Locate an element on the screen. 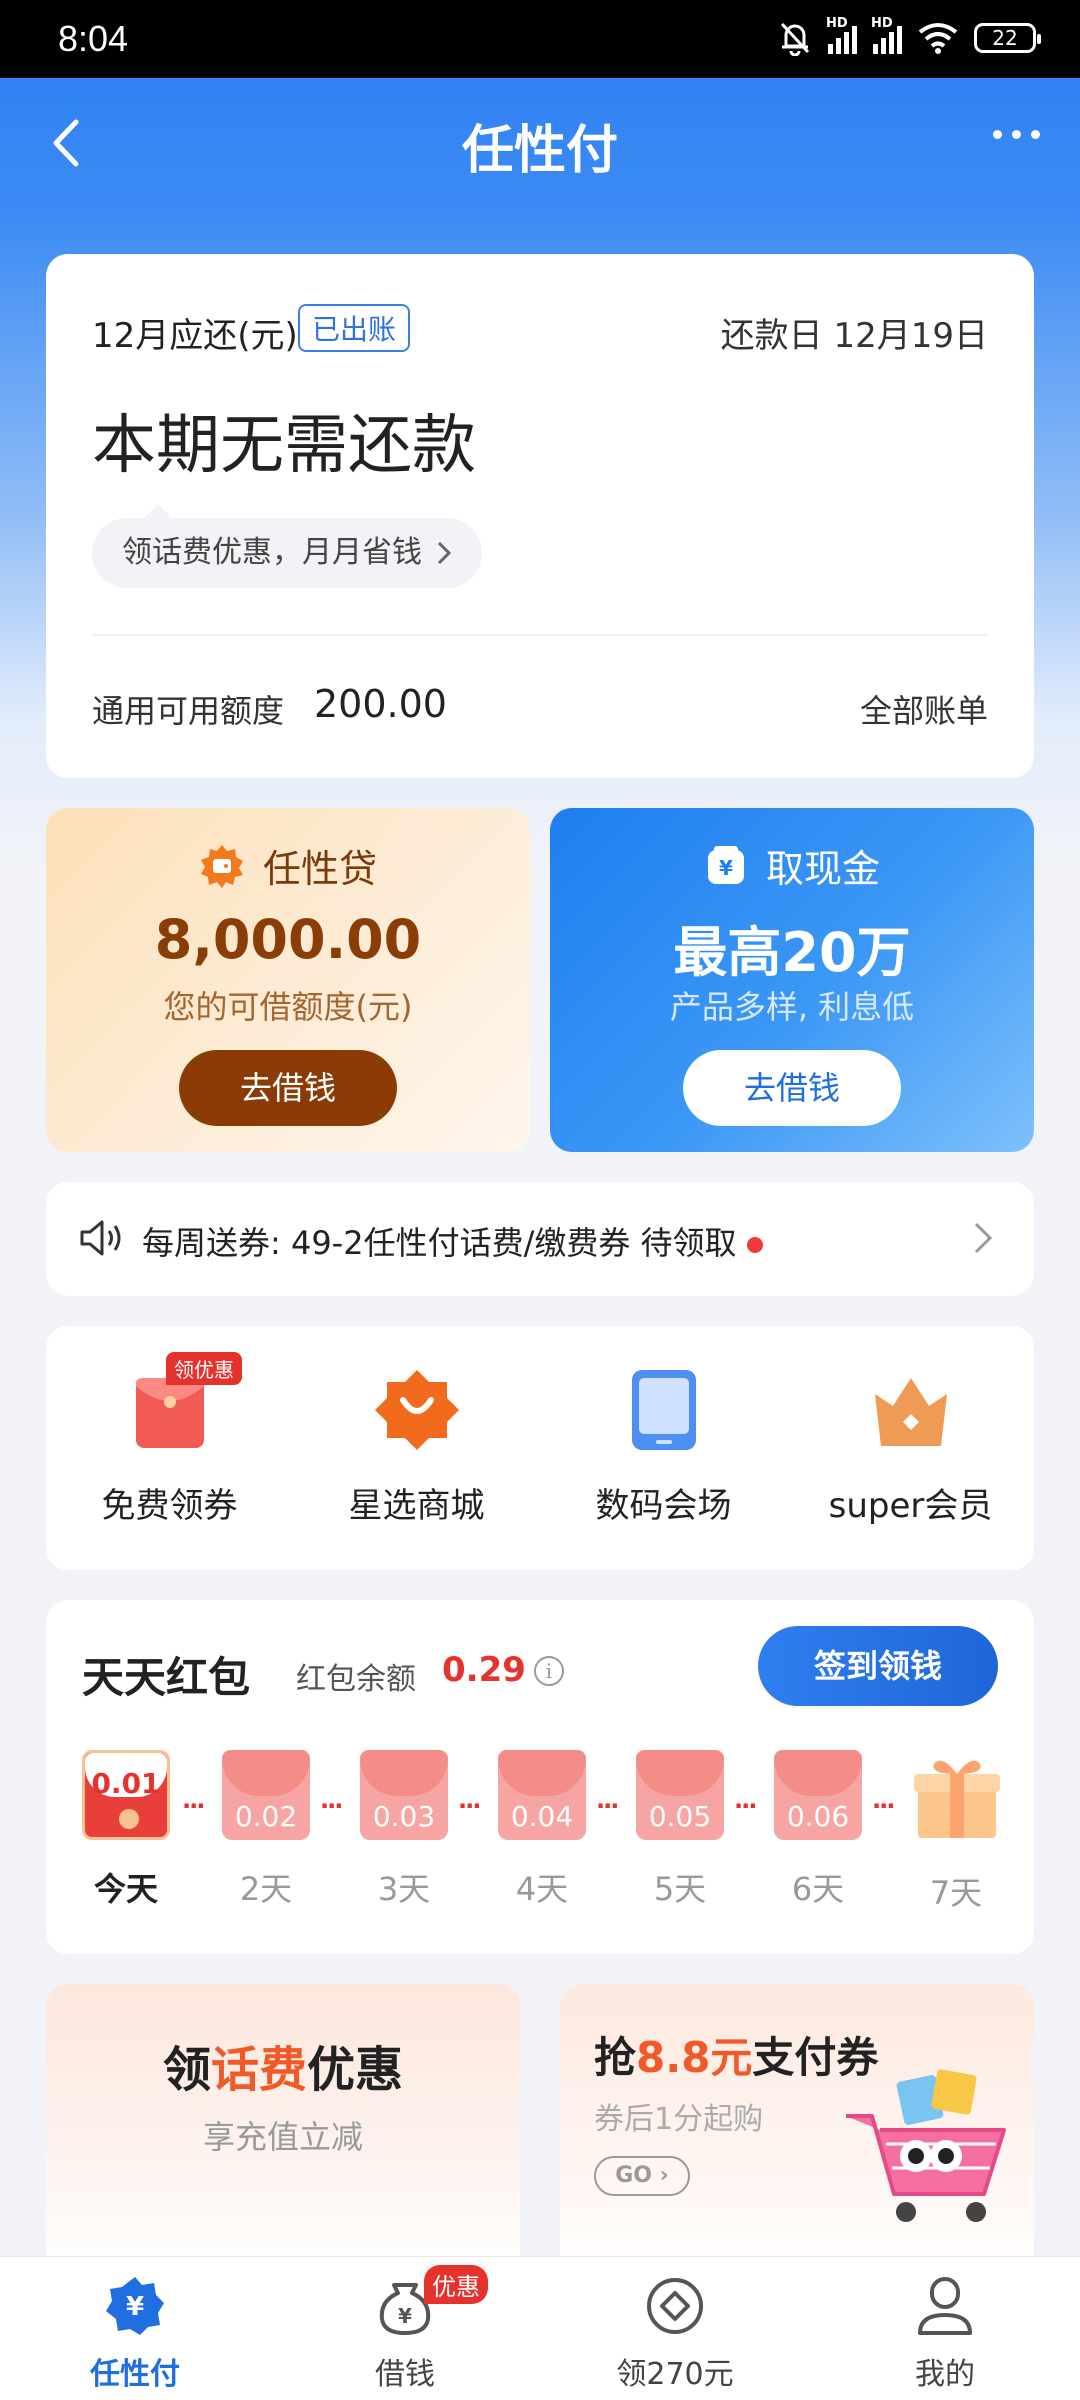 The width and height of the screenshot is (1080, 2400). person-icon is located at coordinates (945, 2306).